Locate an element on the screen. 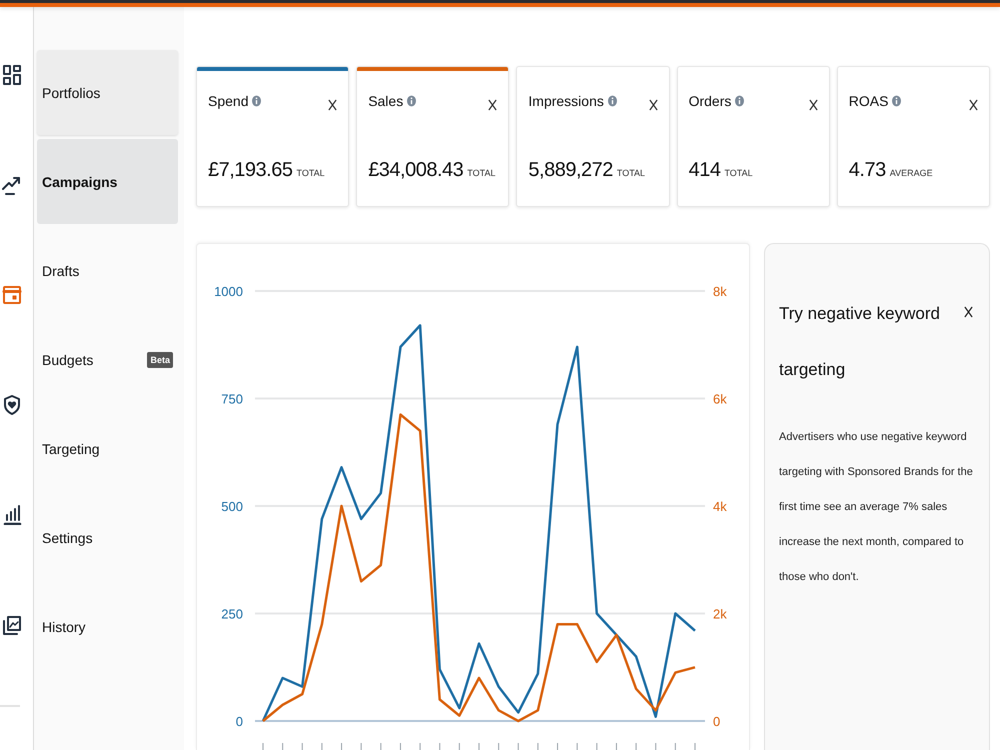 The image size is (1000, 750). y-axis-label: 0 is located at coordinates (239, 721).